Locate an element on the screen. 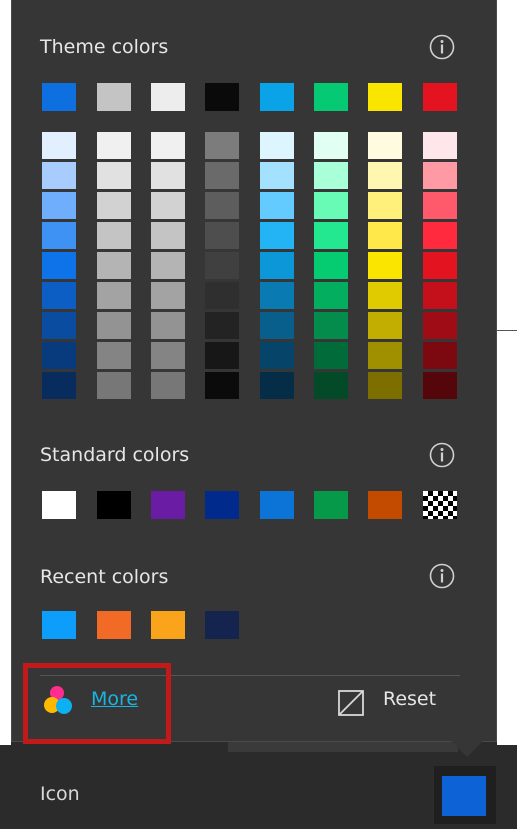 Image resolution: width=517 pixels, height=829 pixels. current-color-button is located at coordinates (465, 795).